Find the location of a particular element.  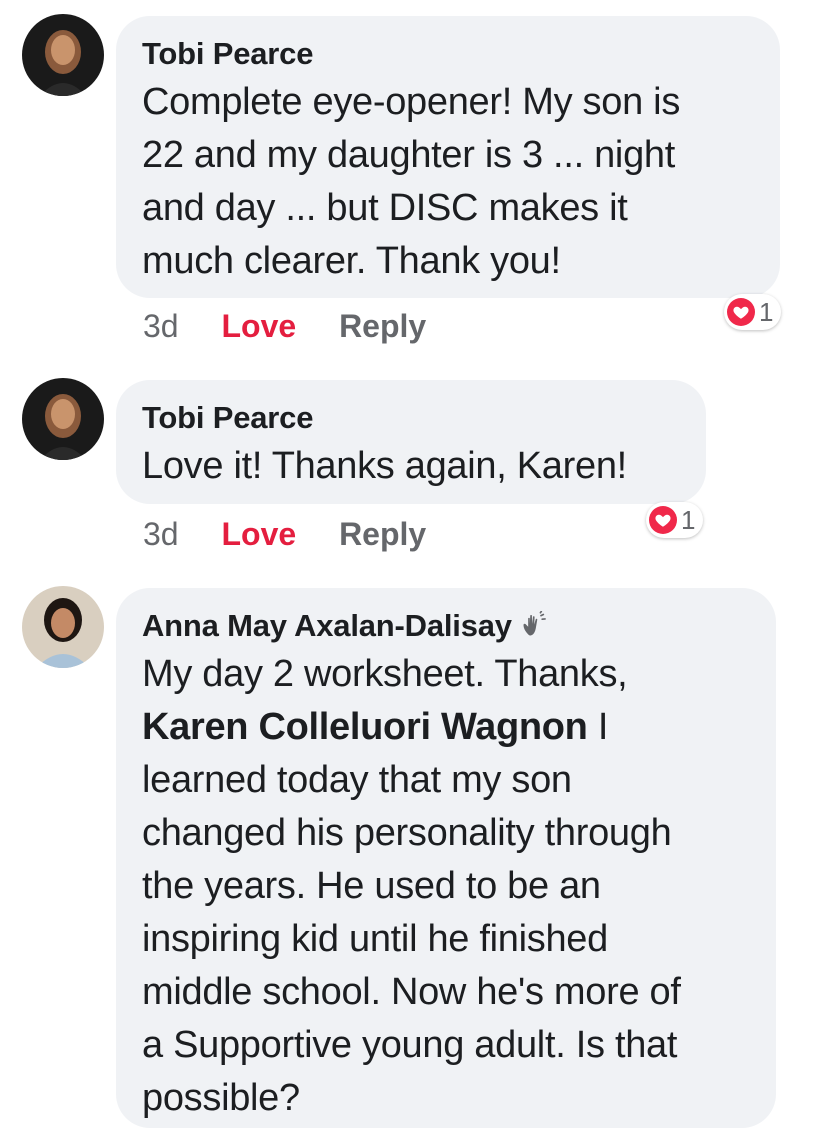

comment-text-line: Karen Colleluori Wagnon I is located at coordinates (446, 727).